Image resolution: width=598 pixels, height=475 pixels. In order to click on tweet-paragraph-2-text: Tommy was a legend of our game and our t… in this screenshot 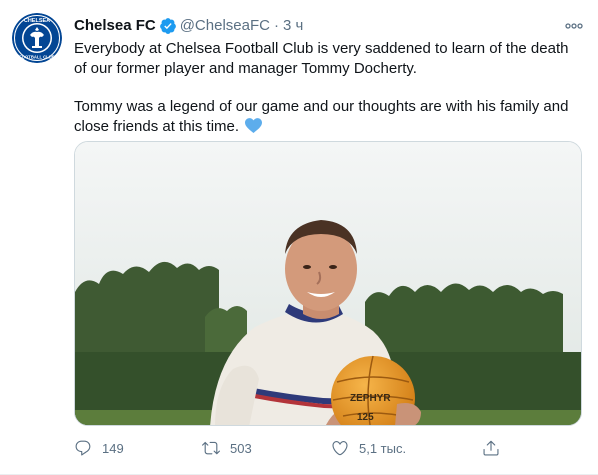, I will do `click(321, 116)`.